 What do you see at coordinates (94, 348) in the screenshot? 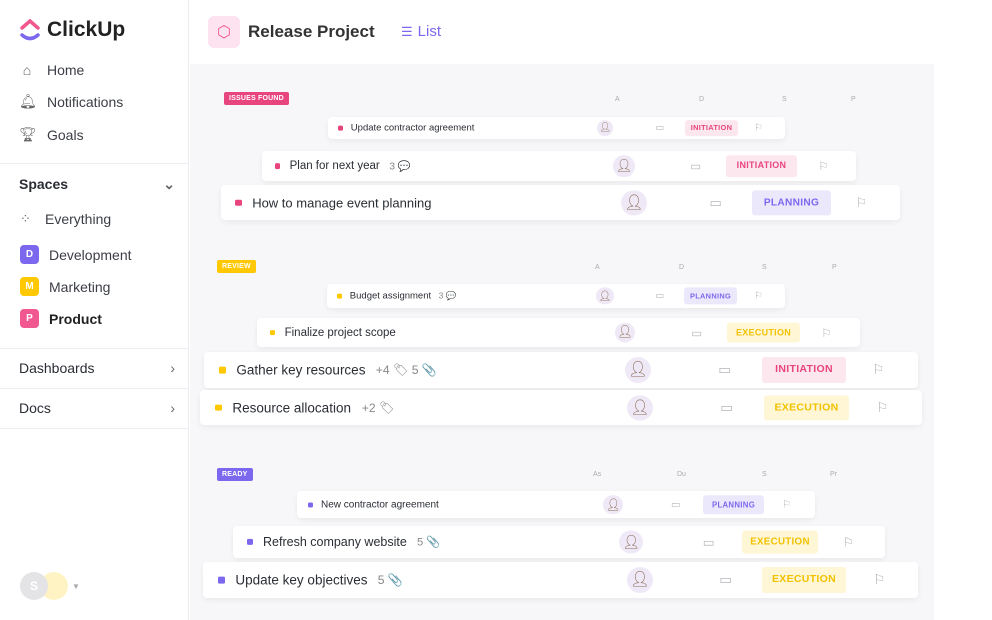
I see `divider` at bounding box center [94, 348].